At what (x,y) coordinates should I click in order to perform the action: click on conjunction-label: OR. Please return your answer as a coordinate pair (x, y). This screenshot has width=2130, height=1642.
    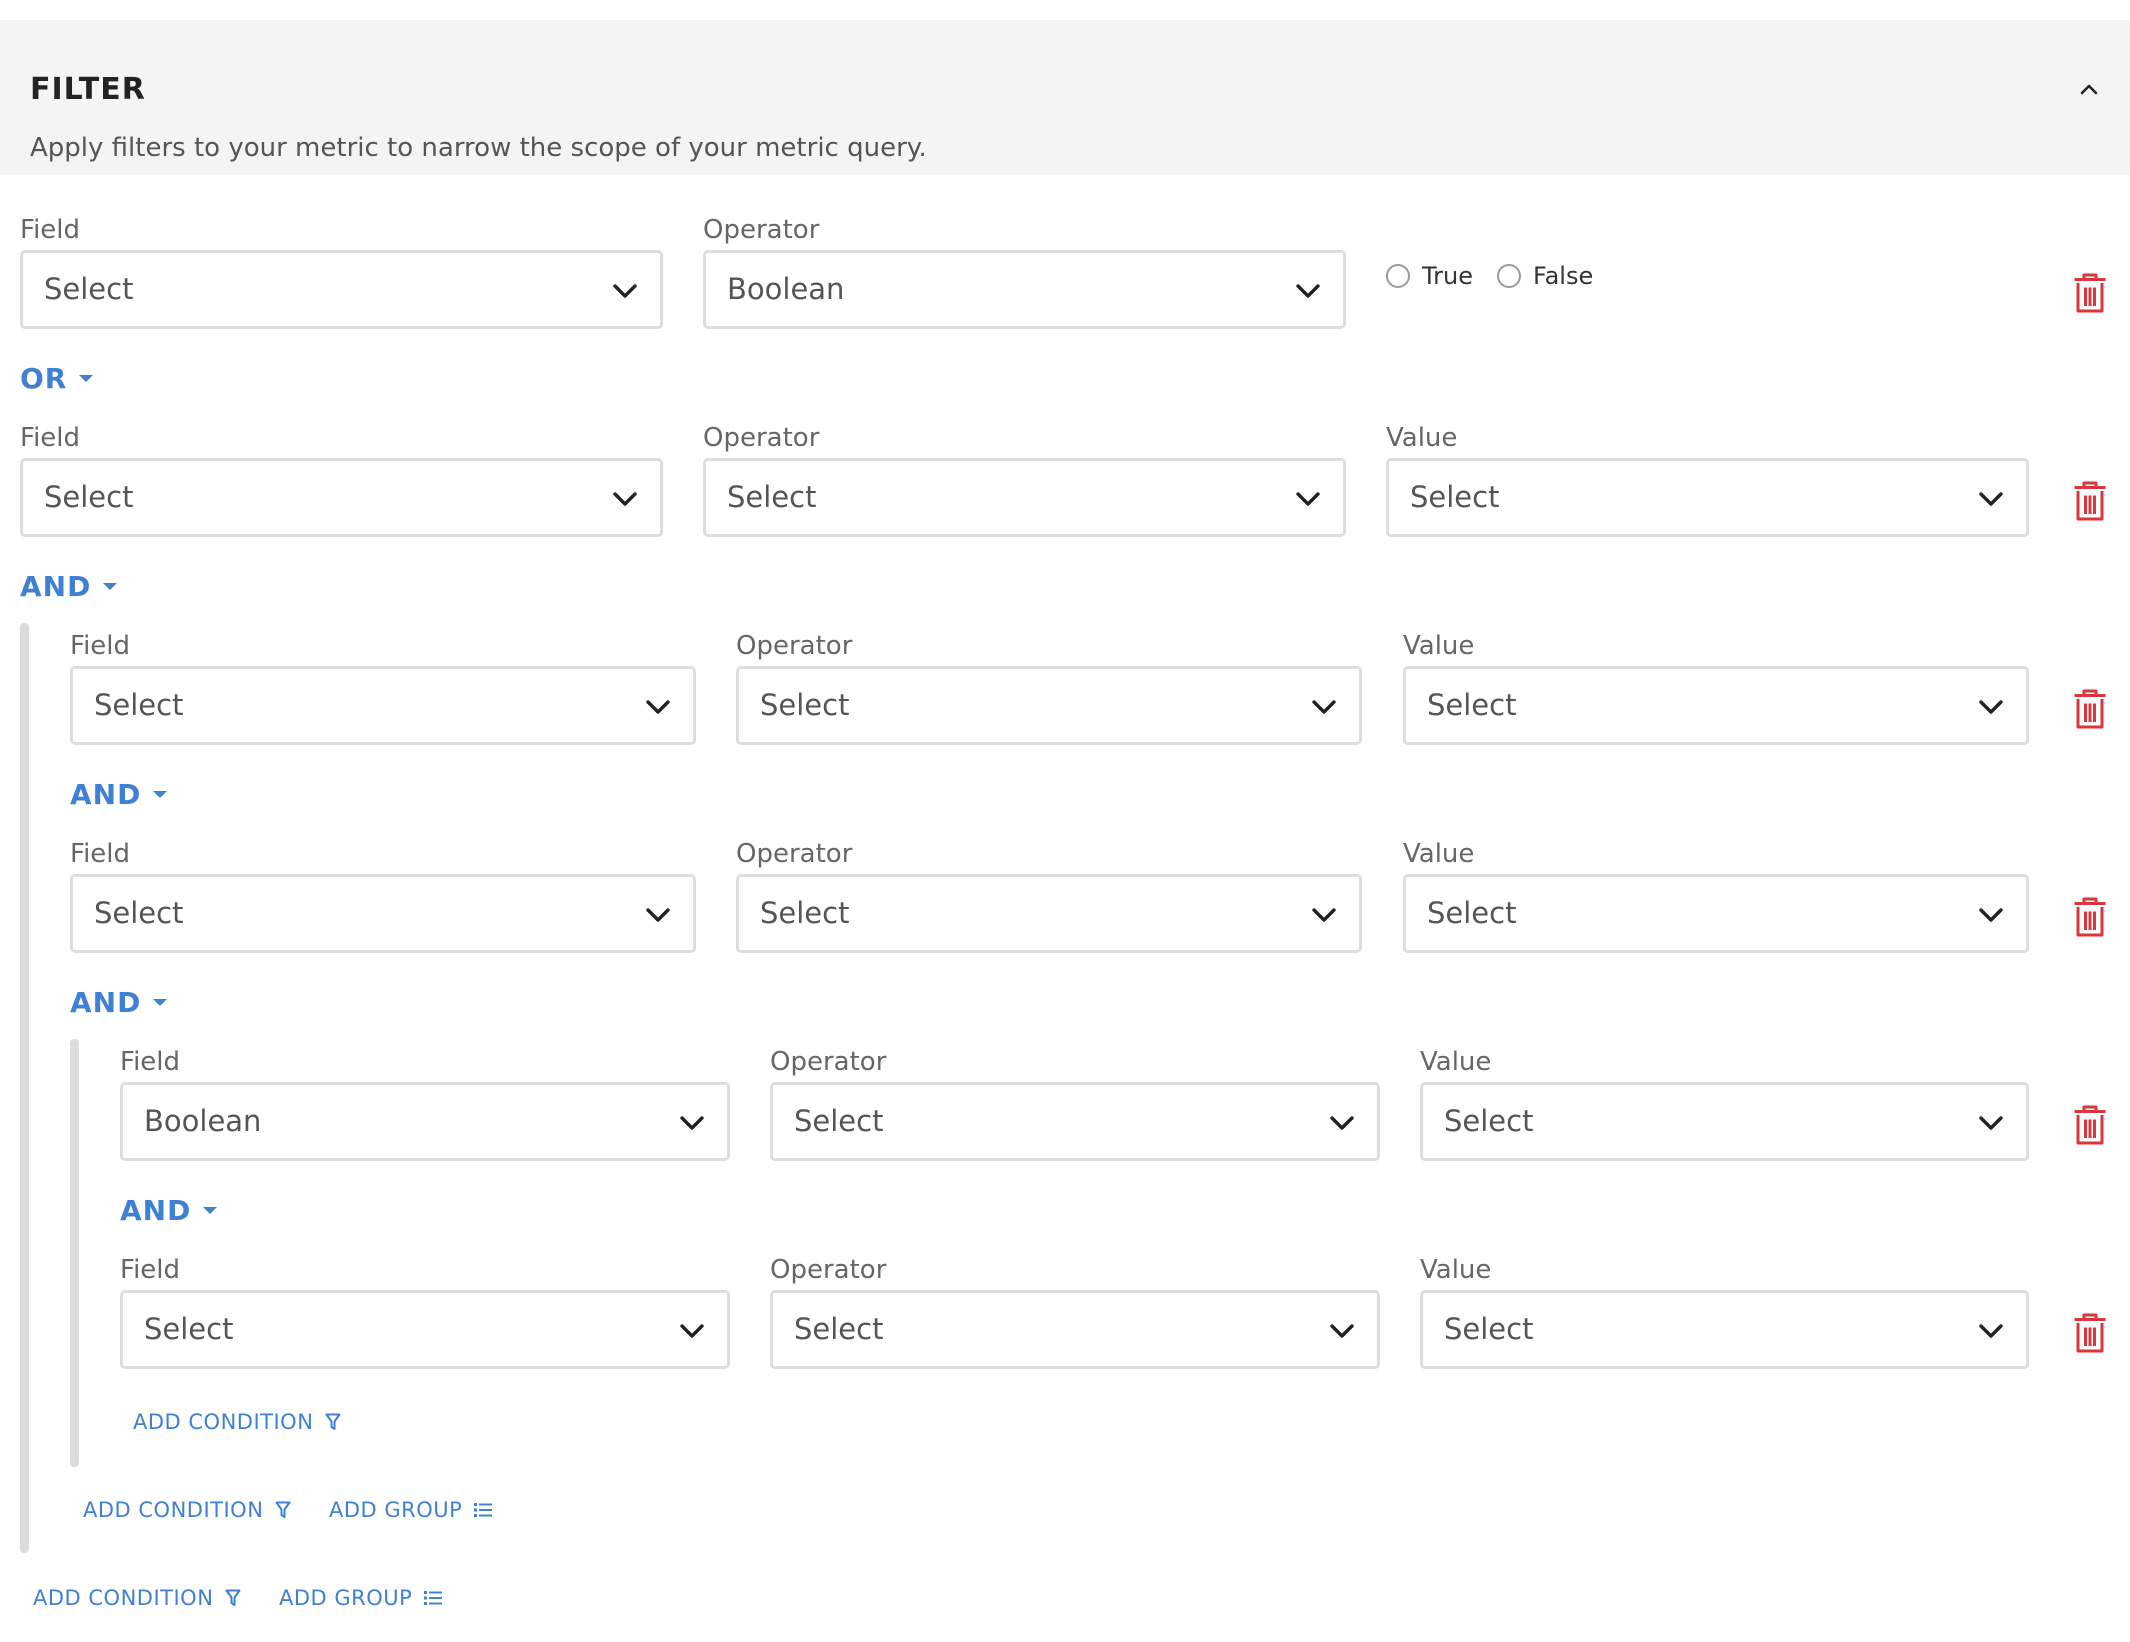
    Looking at the image, I should click on (44, 378).